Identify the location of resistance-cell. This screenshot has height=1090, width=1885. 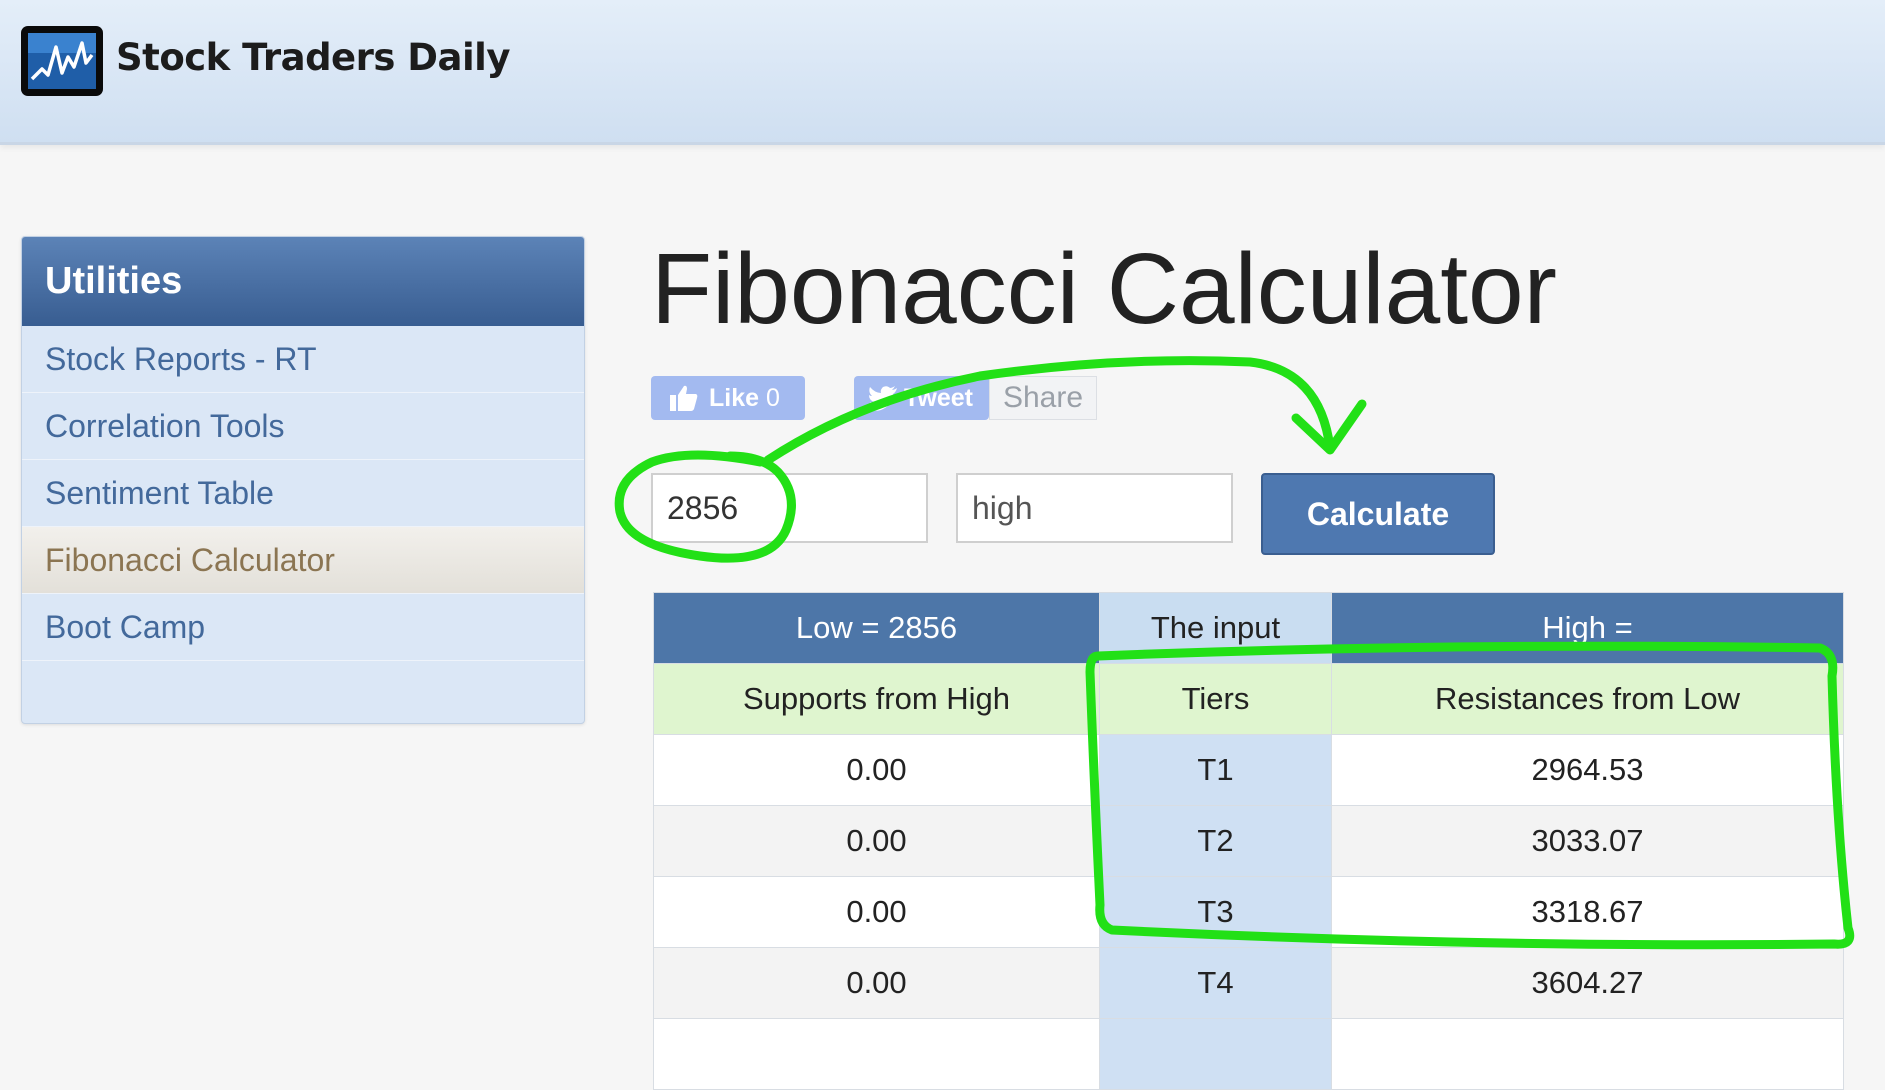
(1587, 1054).